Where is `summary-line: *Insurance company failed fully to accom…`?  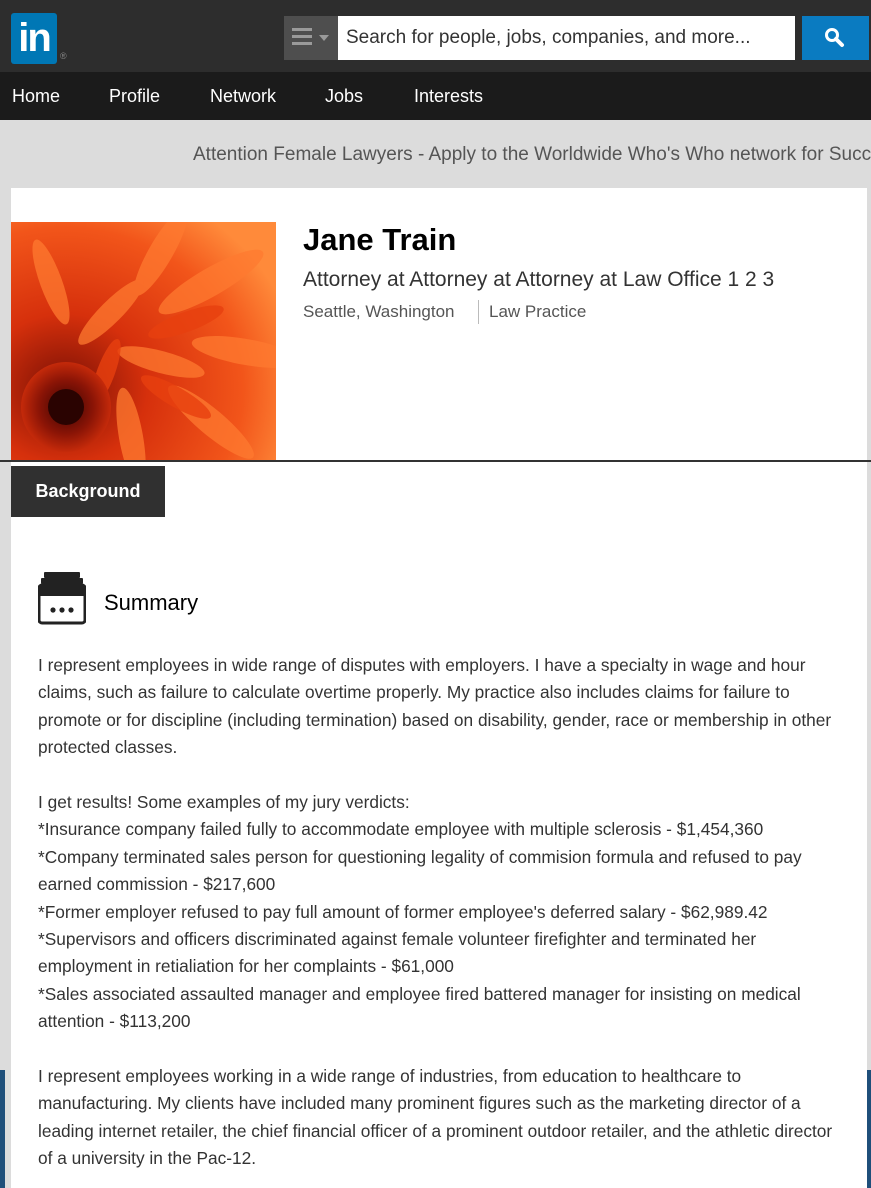 summary-line: *Insurance company failed fully to accom… is located at coordinates (401, 829).